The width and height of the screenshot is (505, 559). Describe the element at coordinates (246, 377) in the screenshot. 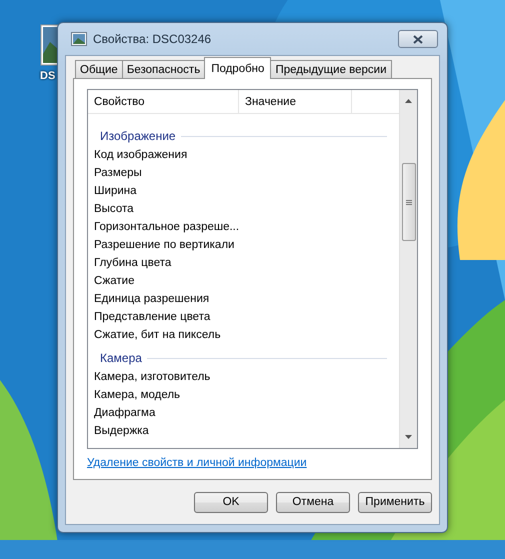

I see `property-name: Камера, изготовитель` at that location.